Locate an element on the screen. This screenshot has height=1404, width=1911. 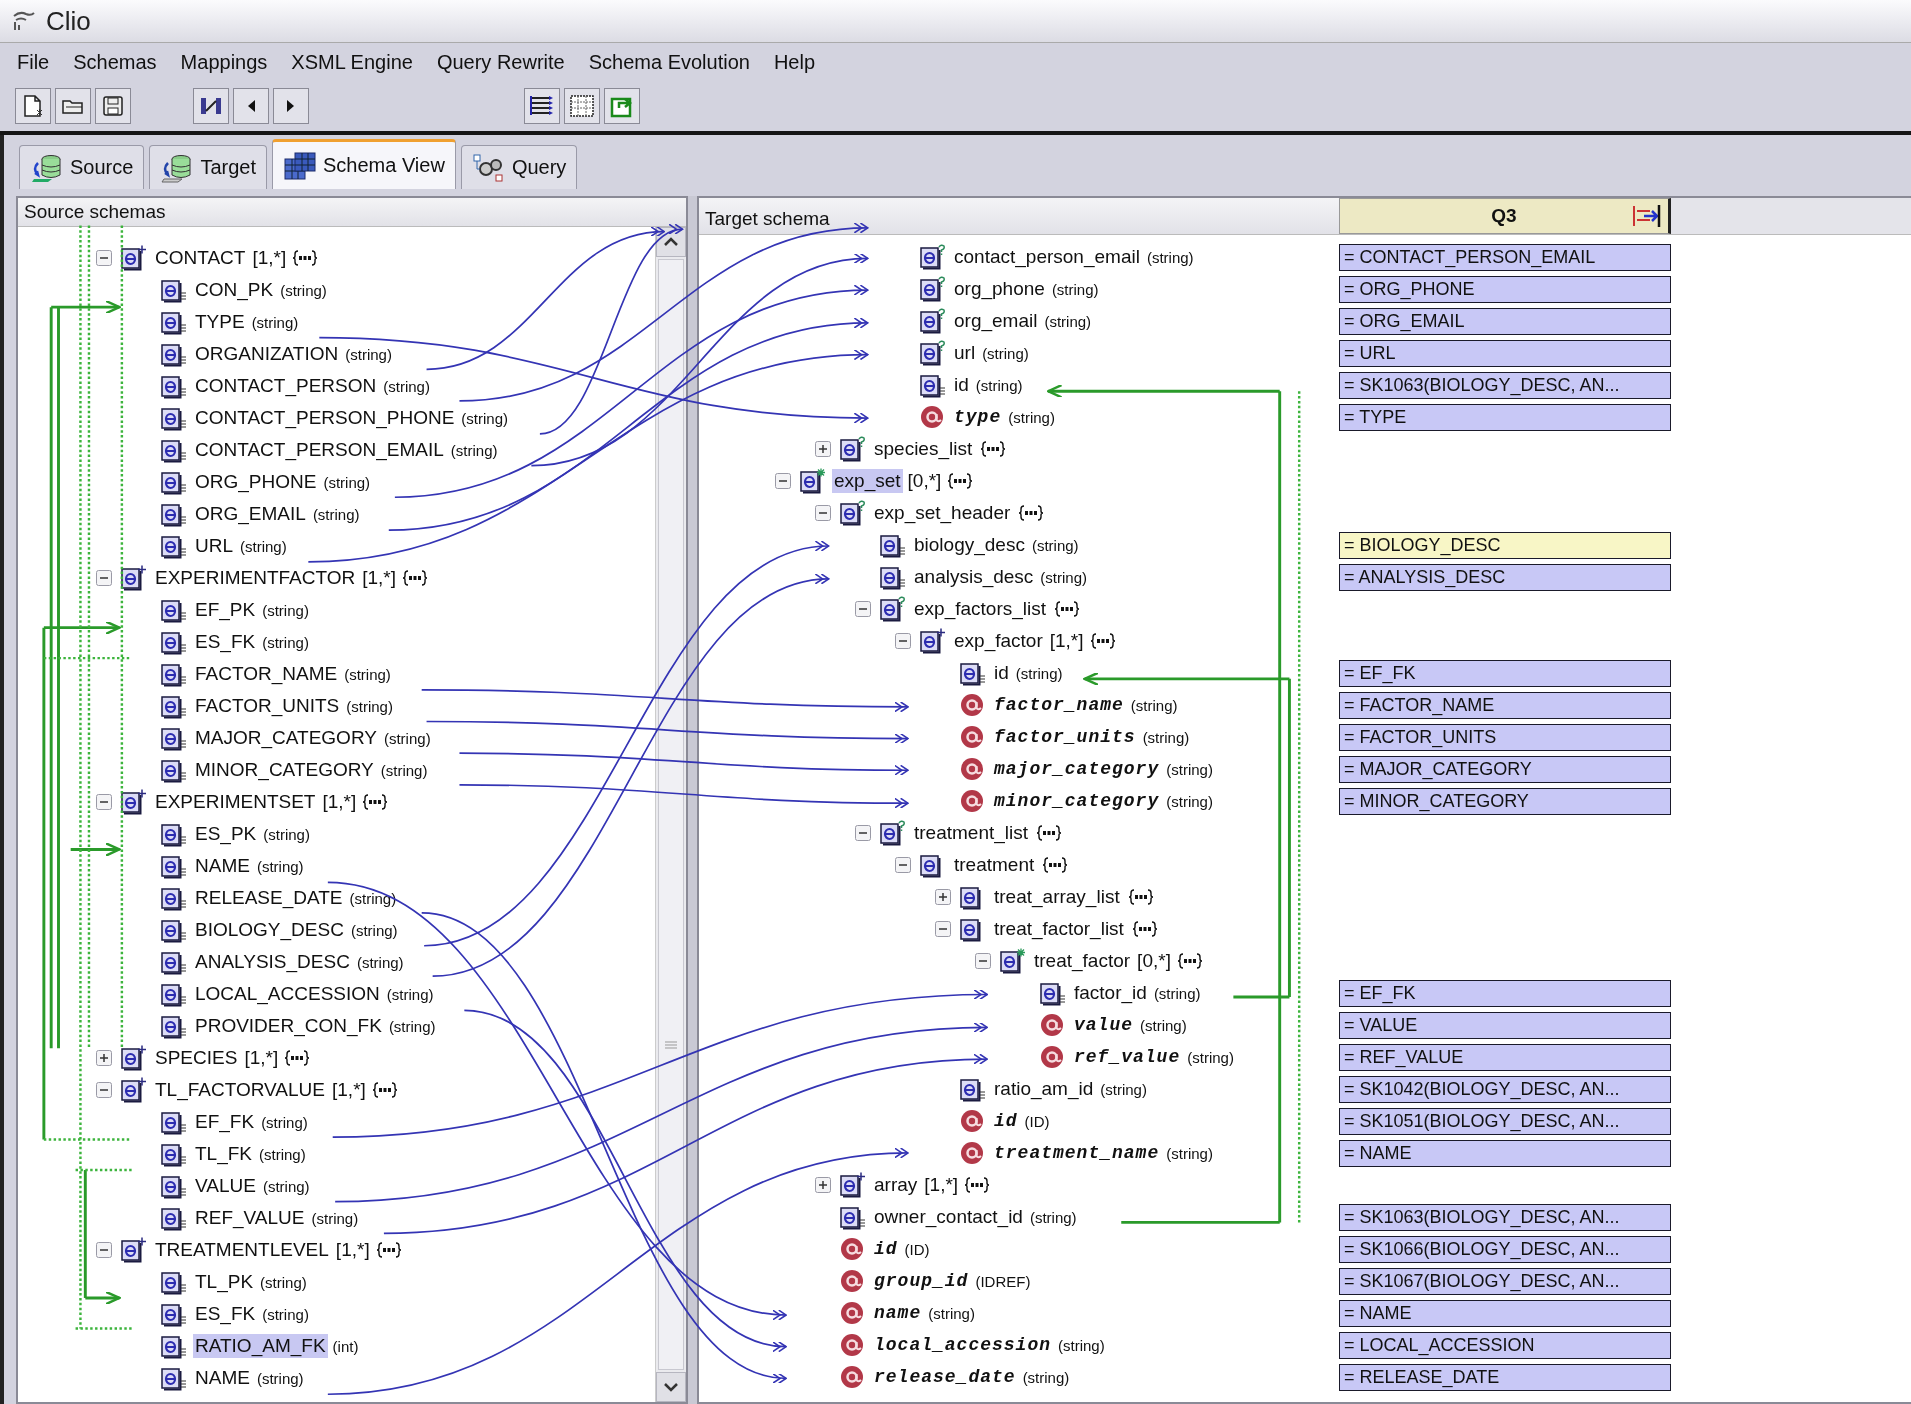
menu-item: Schemas is located at coordinates (115, 62).